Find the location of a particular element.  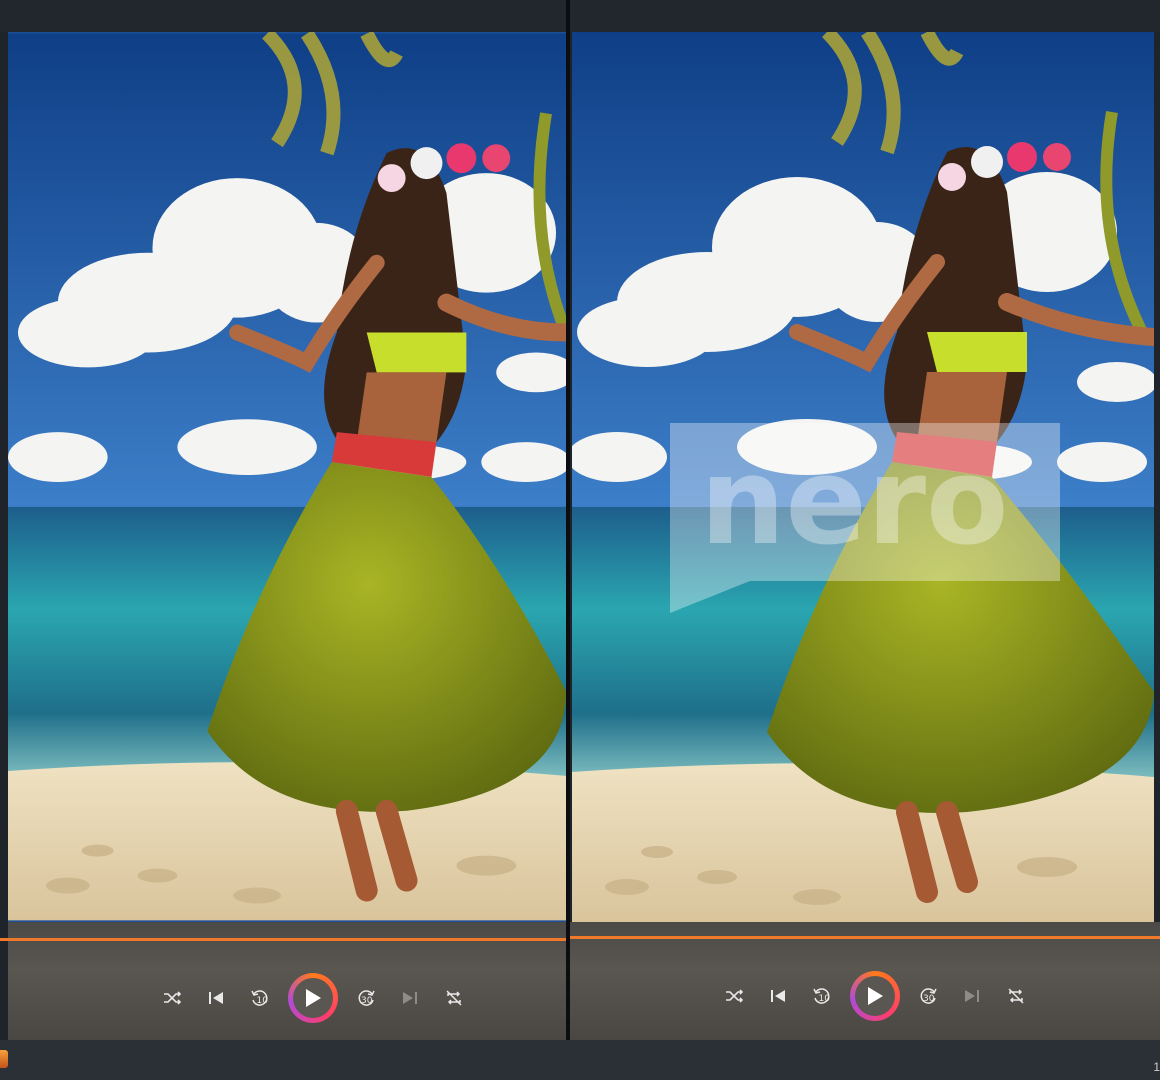

svg-text: nero is located at coordinates (854, 502).